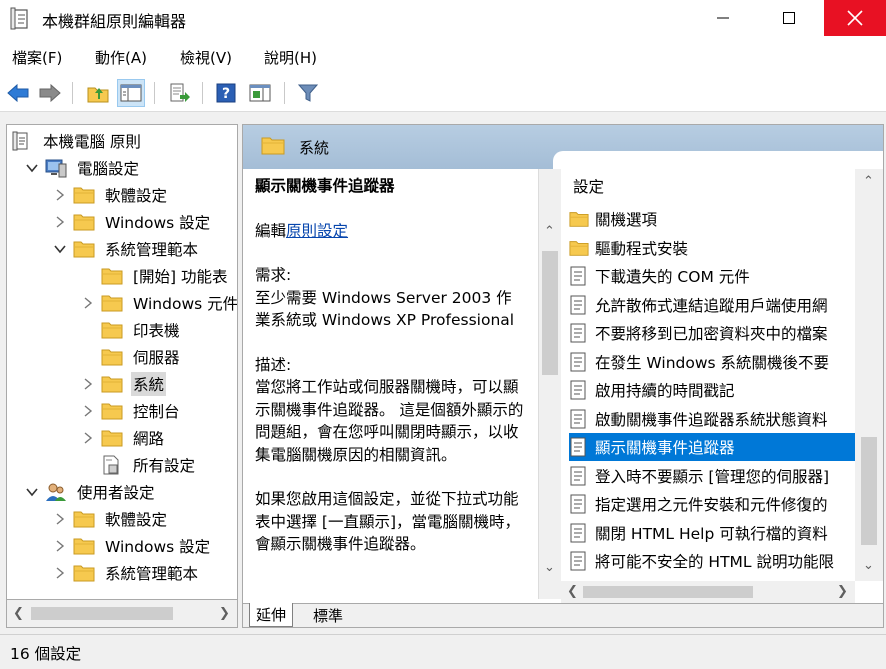 The image size is (886, 669). I want to click on tab-extended: 延伸, so click(271, 615).